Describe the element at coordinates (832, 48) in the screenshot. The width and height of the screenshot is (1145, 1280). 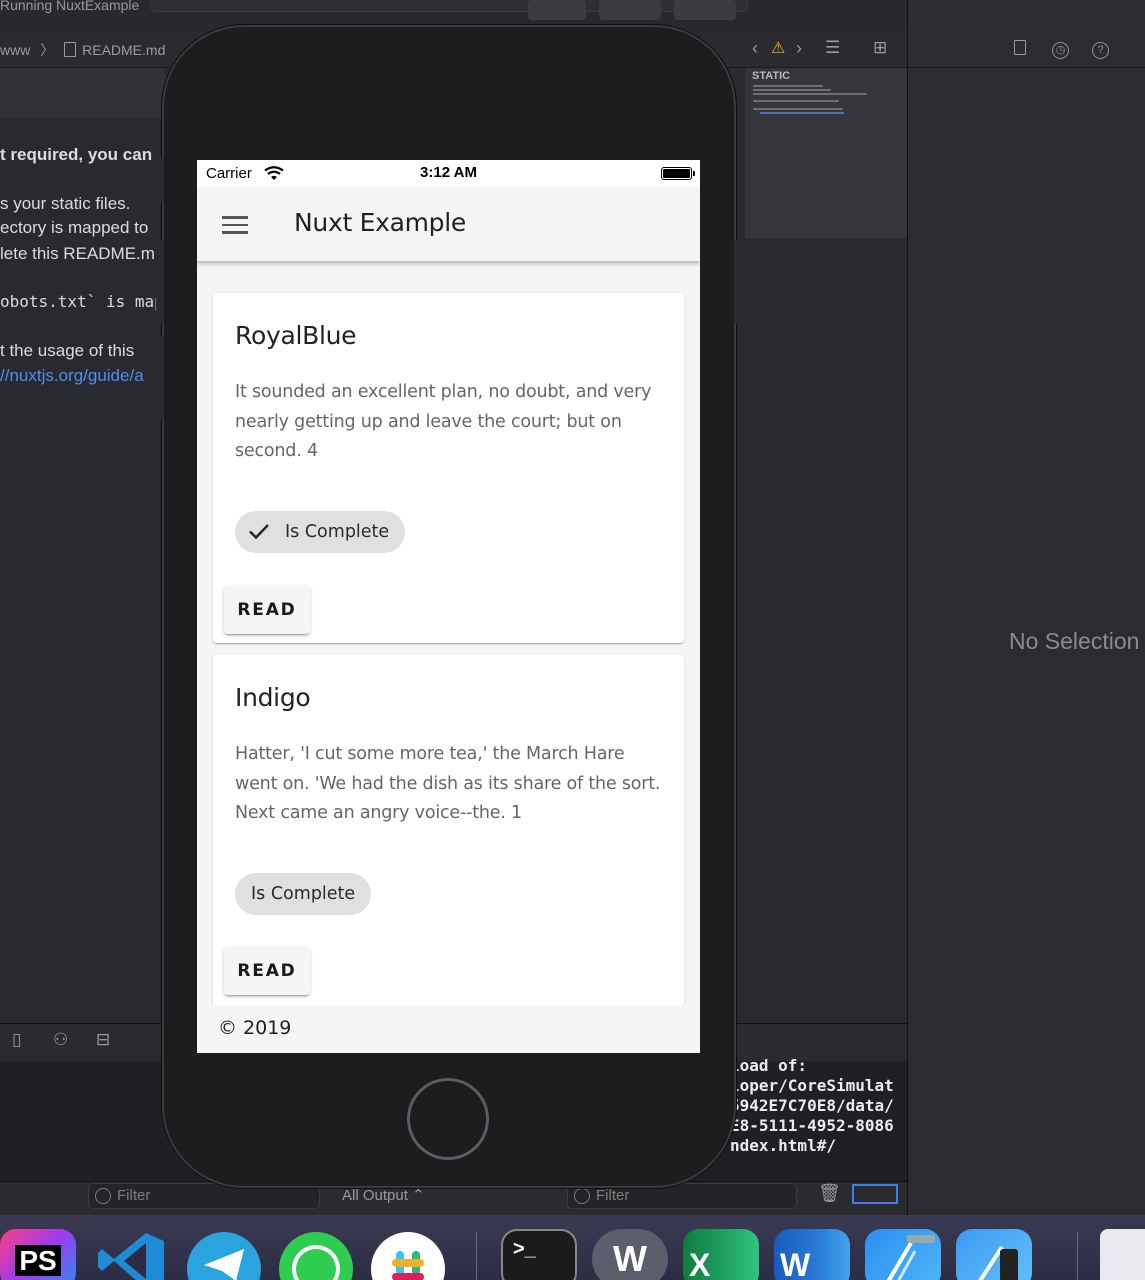
I see `related-items-icon: ☰` at that location.